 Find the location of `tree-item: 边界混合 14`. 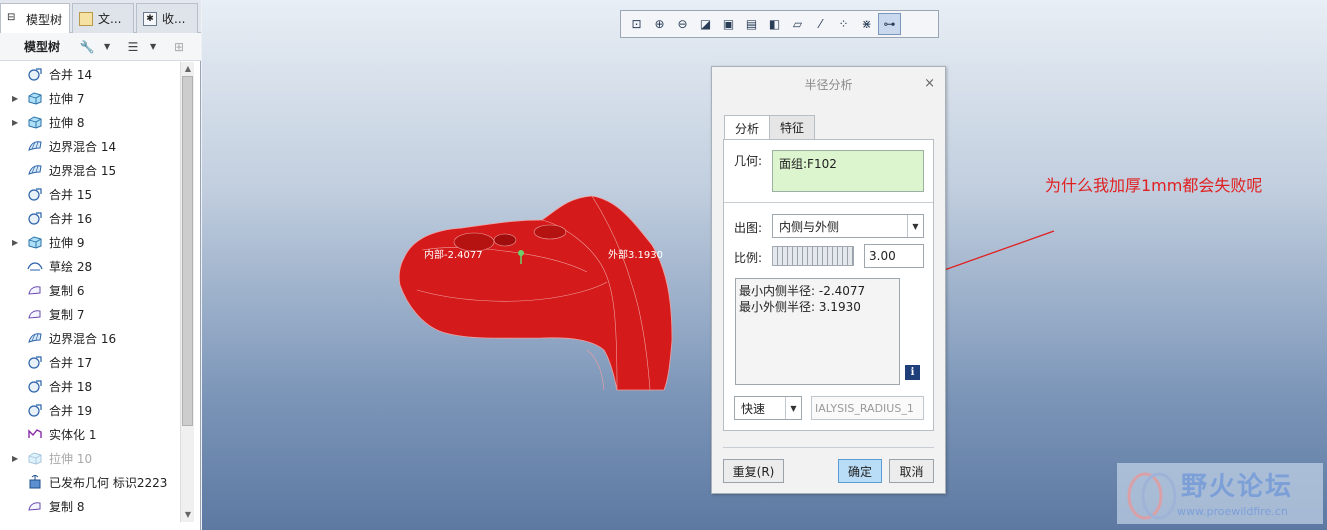

tree-item: 边界混合 14 is located at coordinates (90, 146).